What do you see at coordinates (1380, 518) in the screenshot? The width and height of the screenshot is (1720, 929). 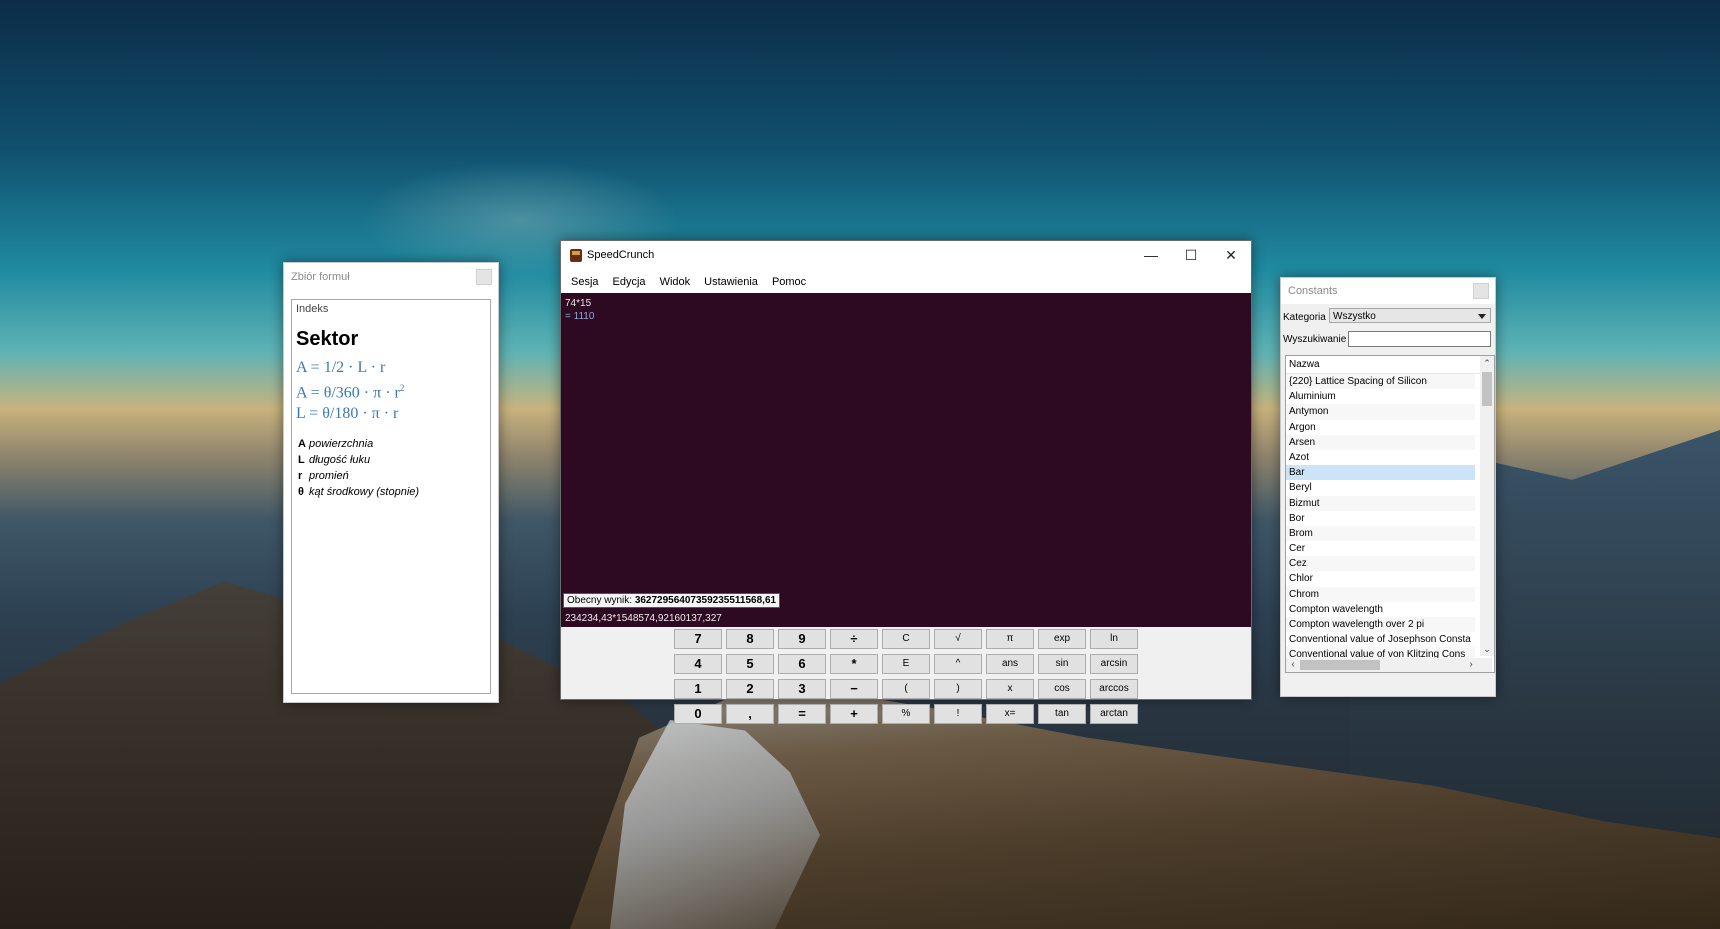 I see `constant-list-item: Bor` at bounding box center [1380, 518].